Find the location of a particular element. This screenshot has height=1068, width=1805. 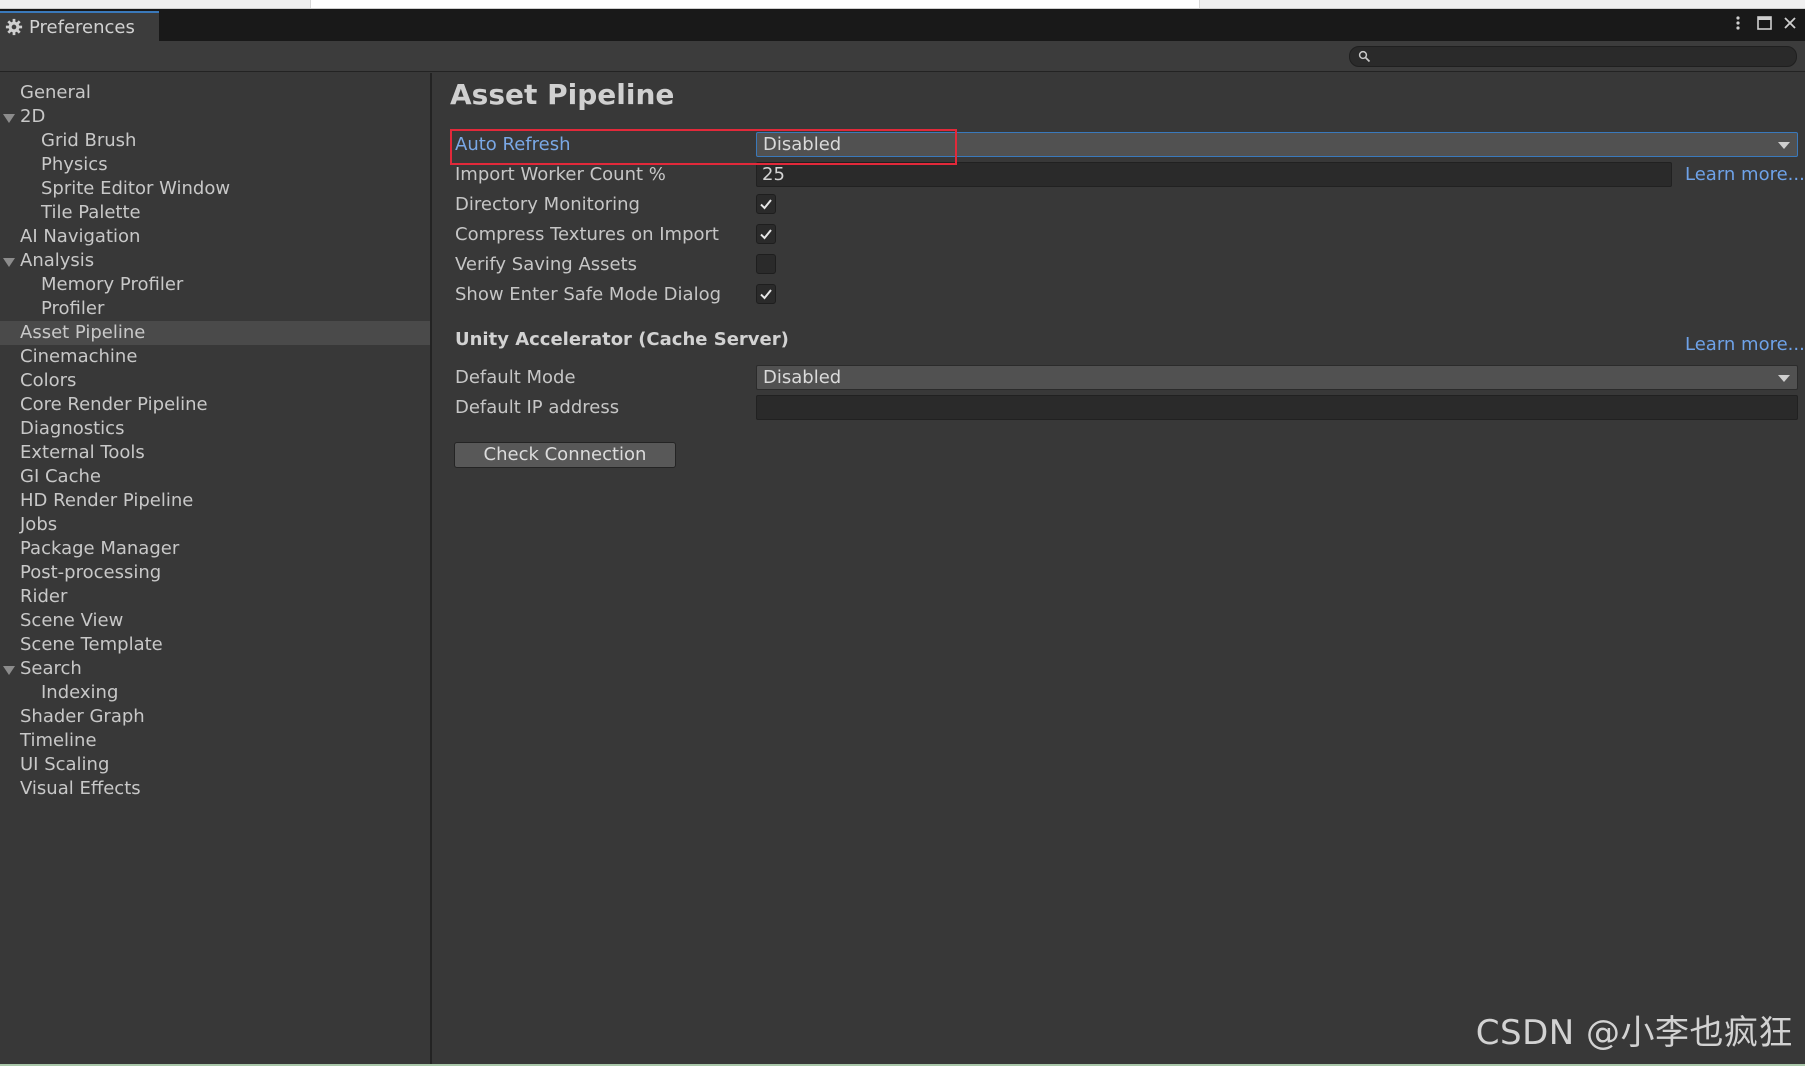

compress-textures-label: Compress Textures on Import is located at coordinates (587, 234).